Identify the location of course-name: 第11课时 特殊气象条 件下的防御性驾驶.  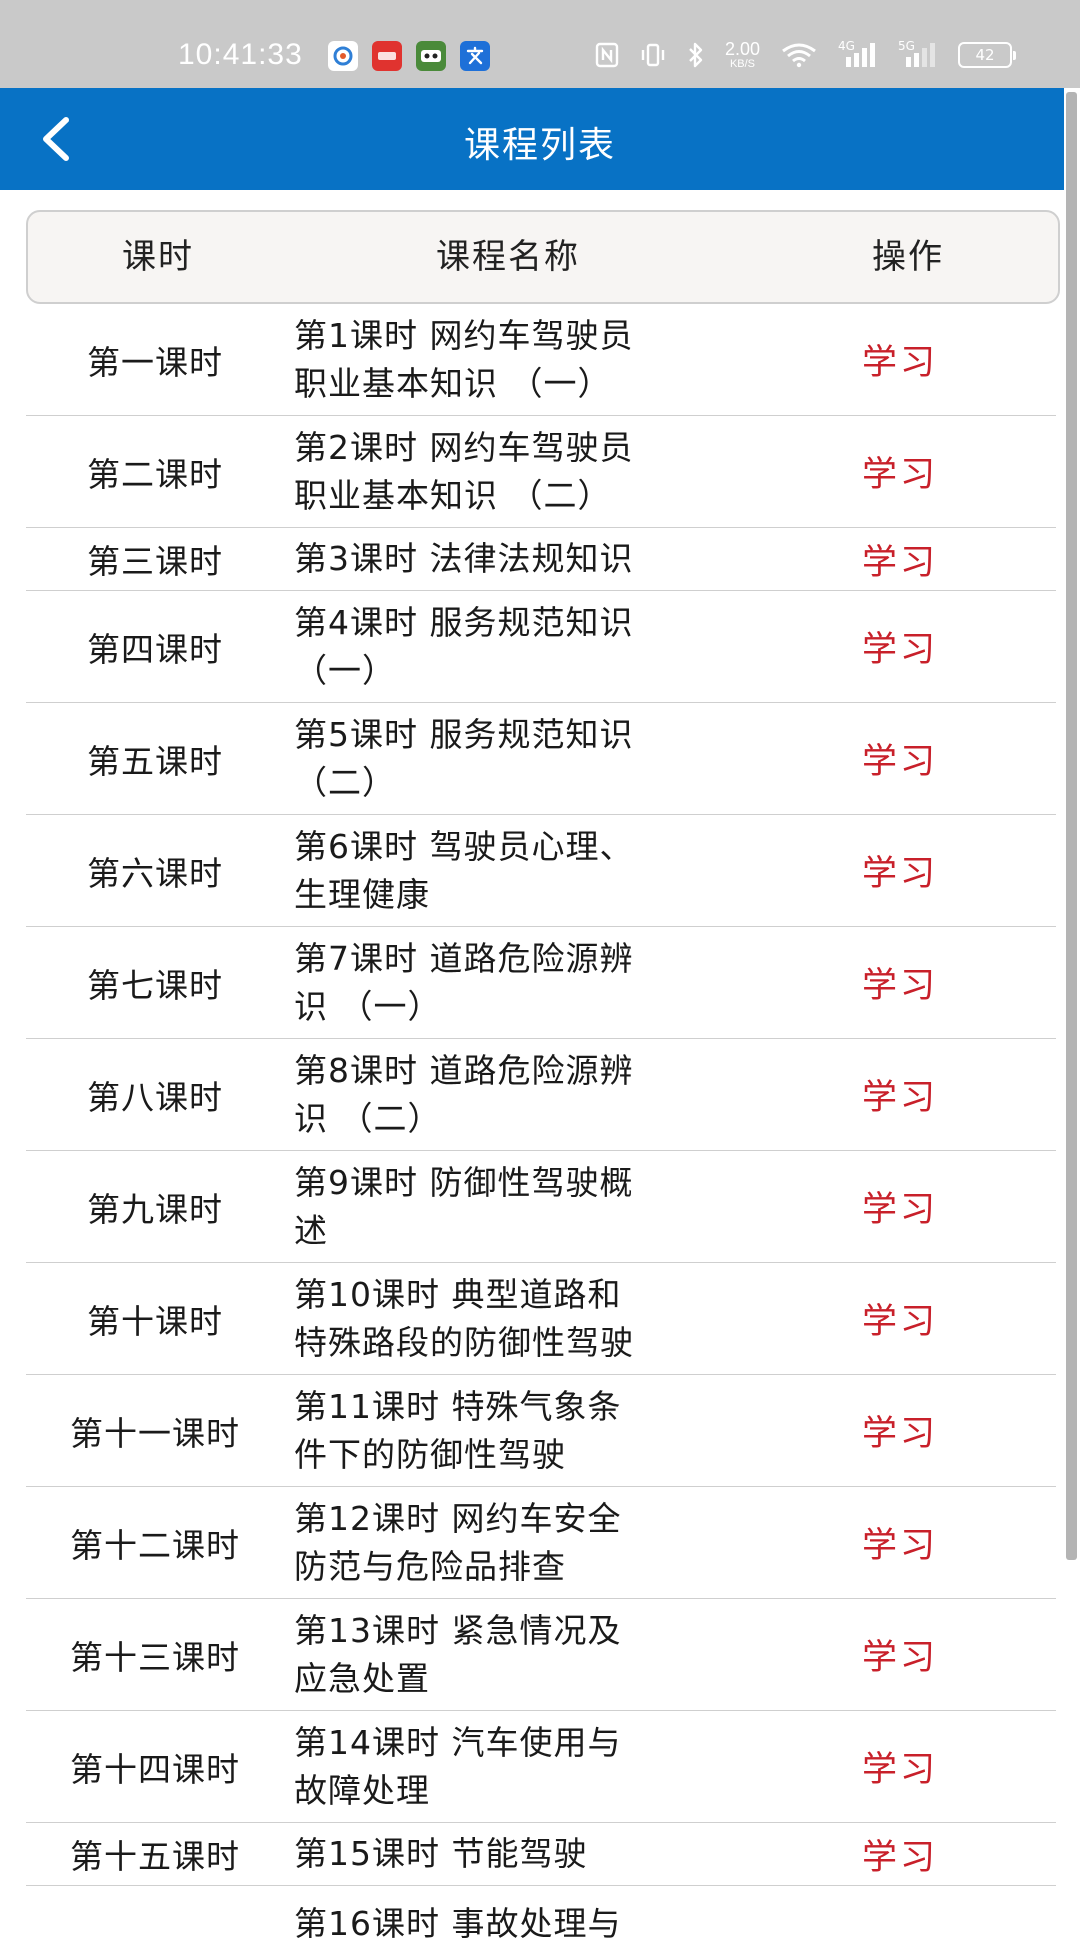
(504, 1431).